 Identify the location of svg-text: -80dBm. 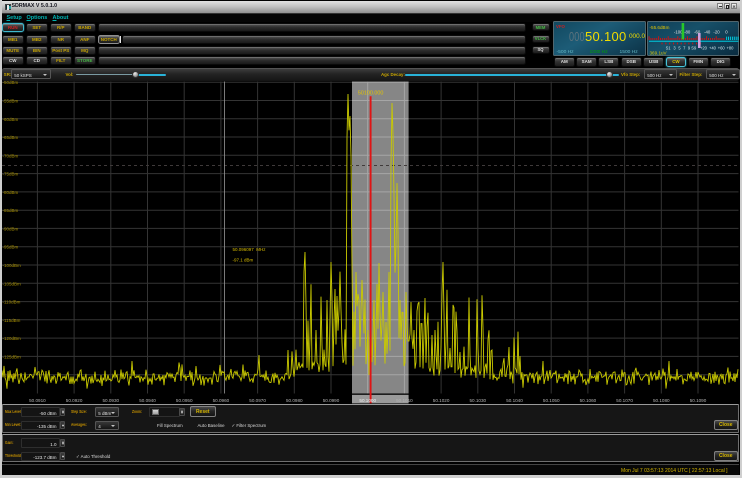
(11, 192).